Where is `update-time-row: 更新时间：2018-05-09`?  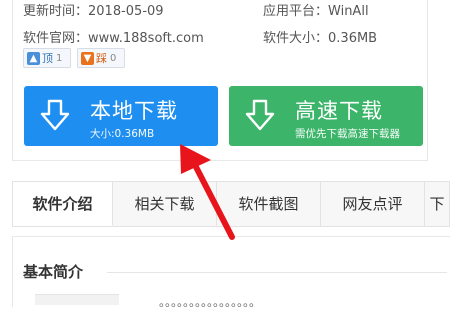 update-time-row: 更新时间：2018-05-09 is located at coordinates (93, 9).